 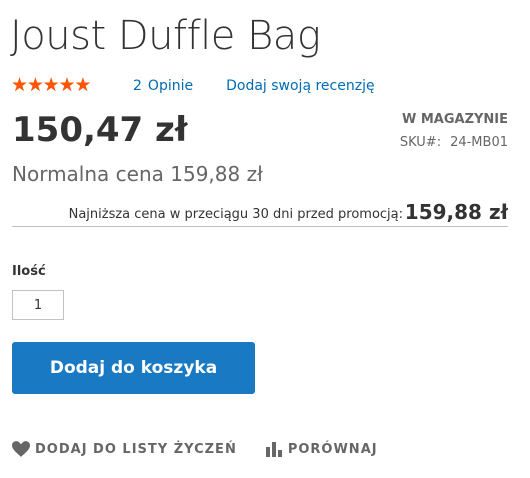 I want to click on compare-label: PORÓWNAJ, so click(x=332, y=449).